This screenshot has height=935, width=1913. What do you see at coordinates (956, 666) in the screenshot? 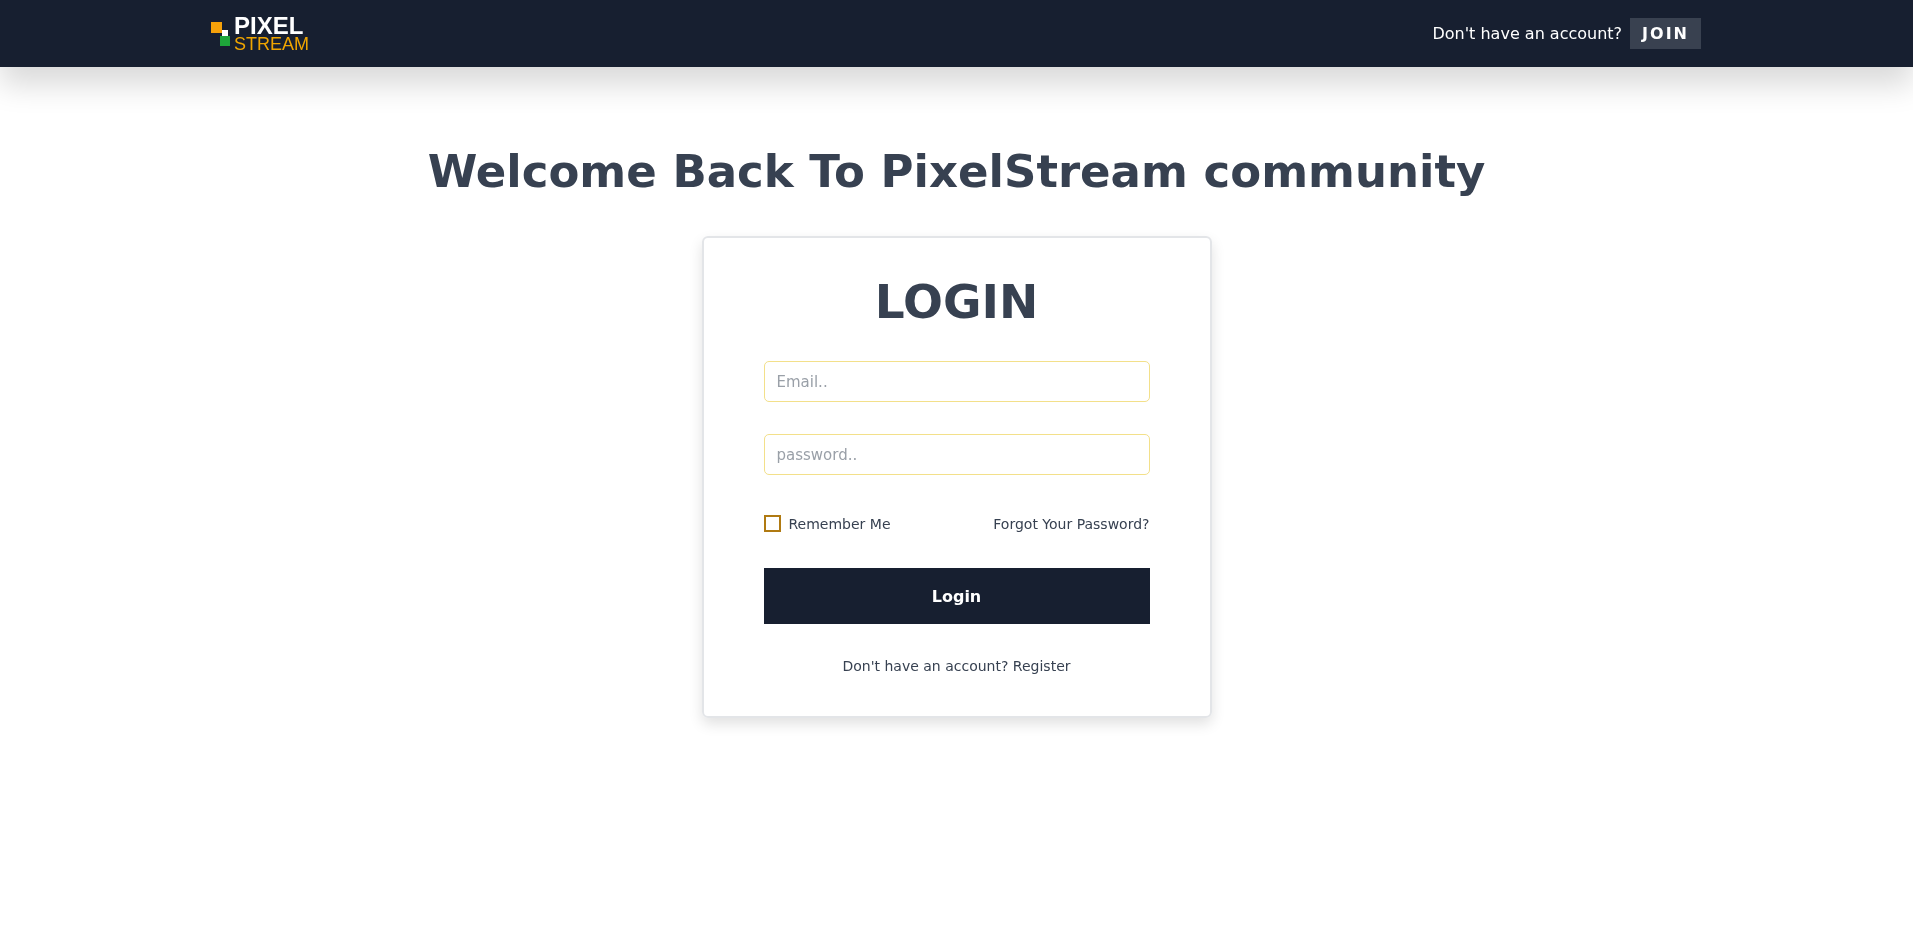
I see `register-prompt: Don't have an account? Register` at bounding box center [956, 666].